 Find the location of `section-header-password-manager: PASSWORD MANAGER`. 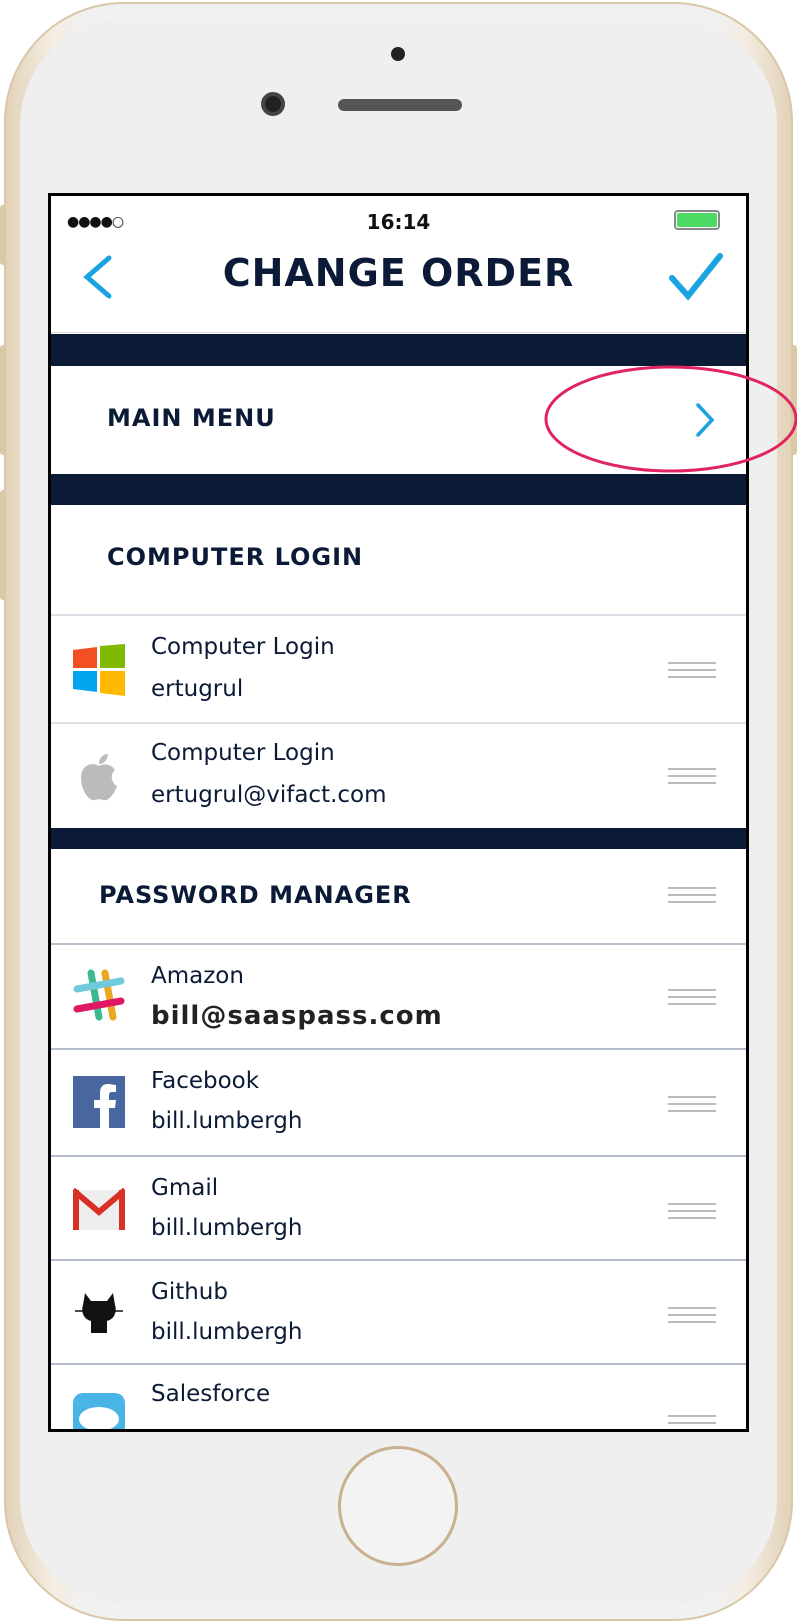

section-header-password-manager: PASSWORD MANAGER is located at coordinates (398, 897).